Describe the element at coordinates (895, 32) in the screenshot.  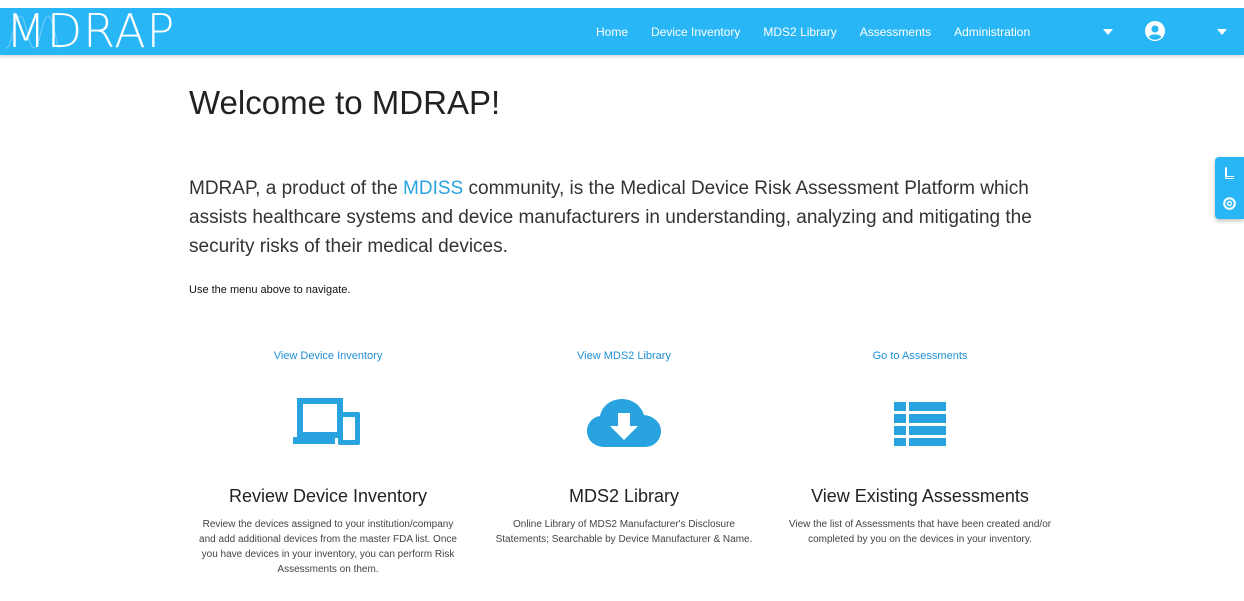
I see `nav-assessments: Assessments` at that location.